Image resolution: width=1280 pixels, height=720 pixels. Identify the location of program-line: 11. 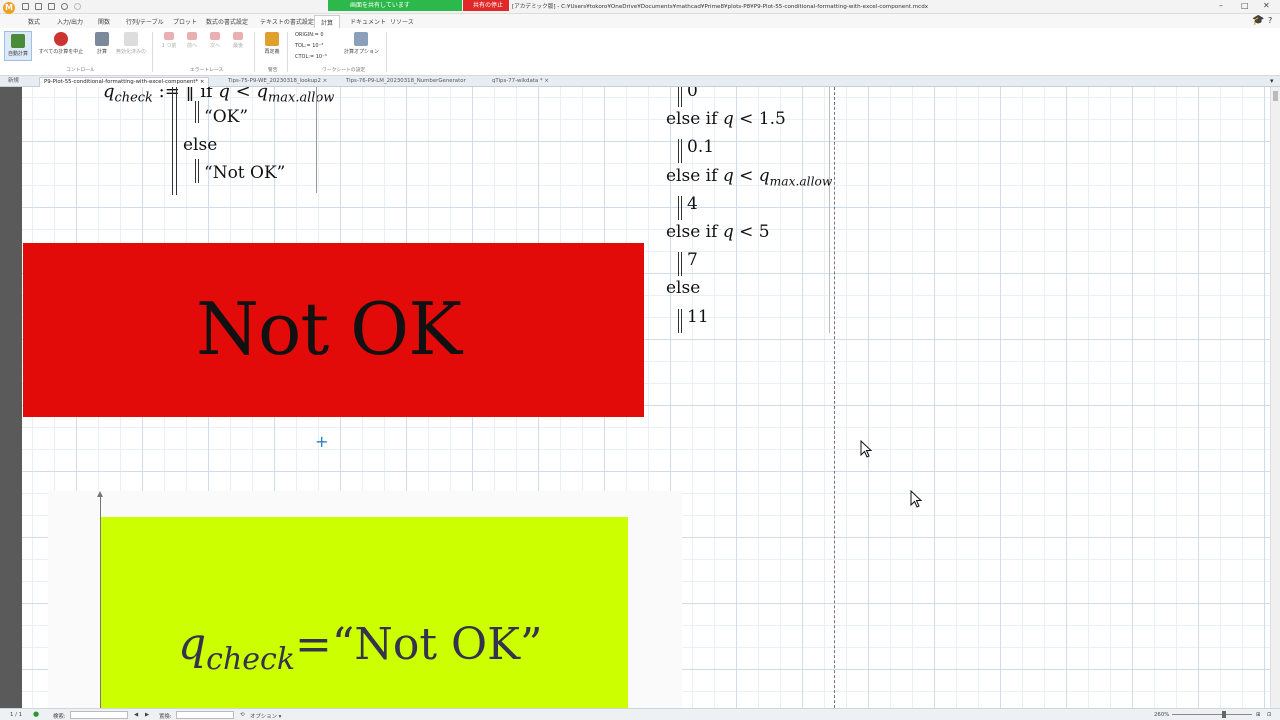
(698, 317).